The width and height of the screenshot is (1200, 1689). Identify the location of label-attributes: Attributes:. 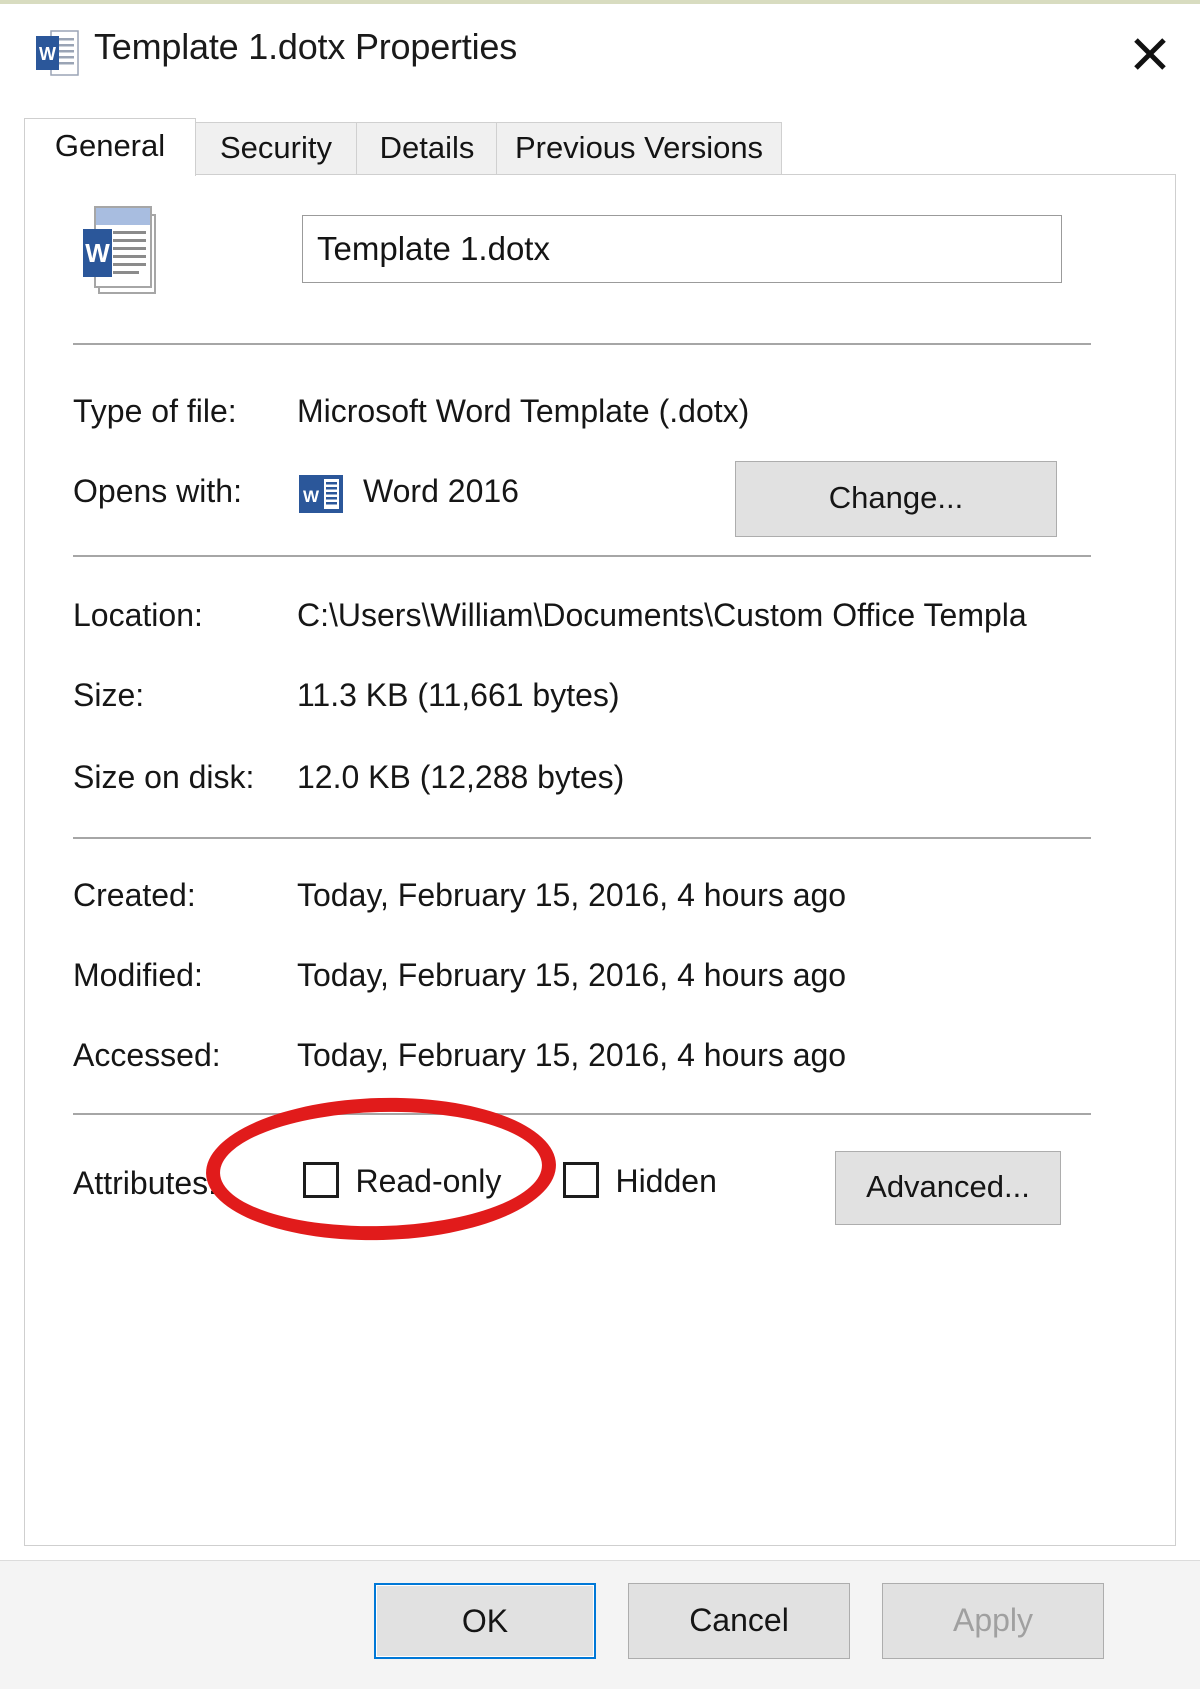
(145, 1183).